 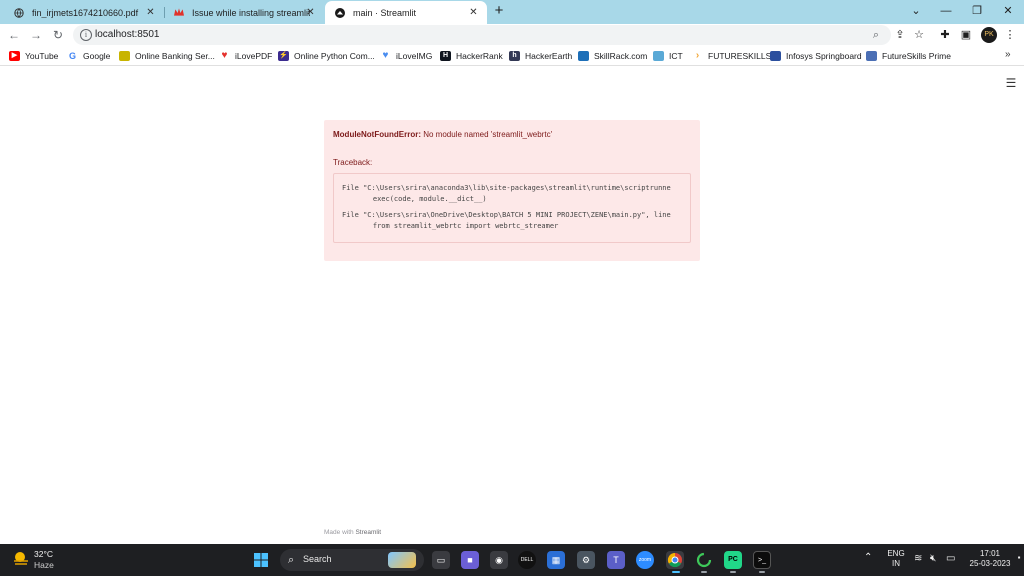 I want to click on skillrack-icon, so click(x=583, y=56).